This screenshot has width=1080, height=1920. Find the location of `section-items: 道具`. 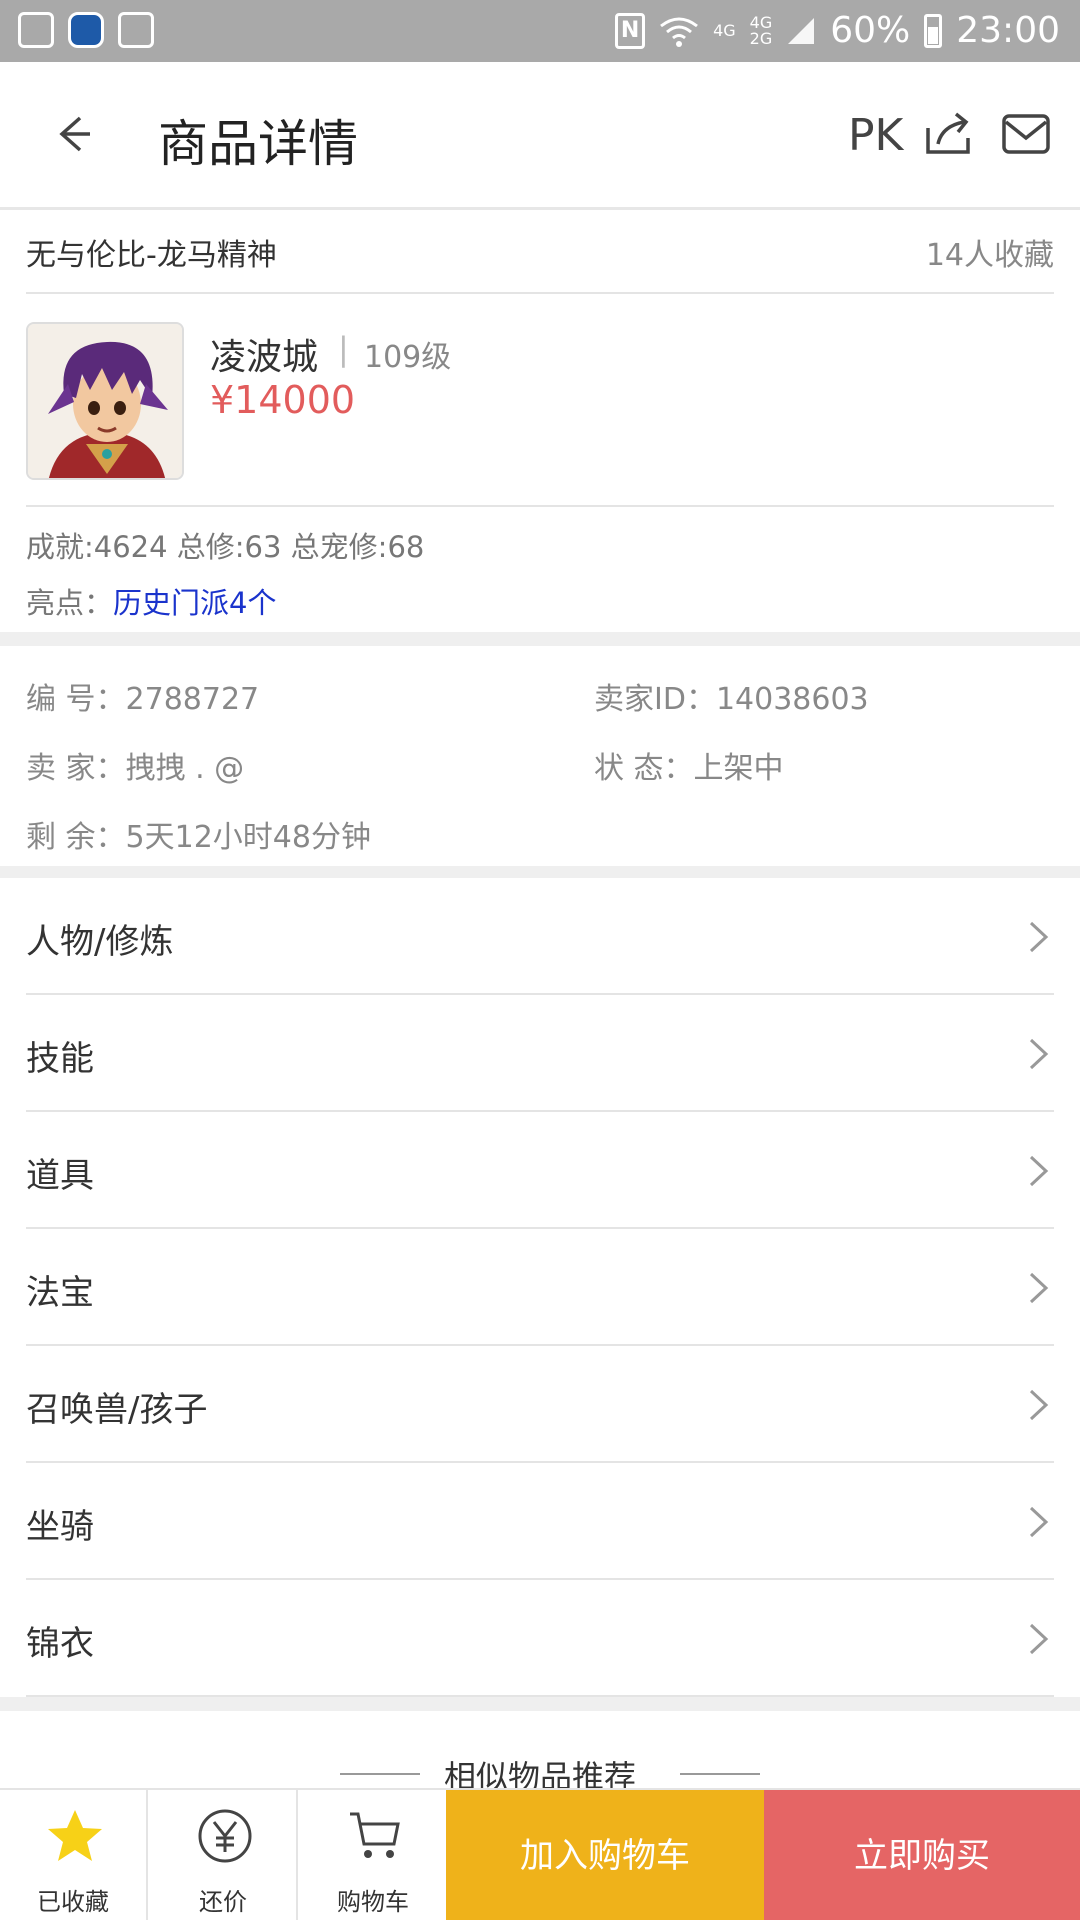

section-items: 道具 is located at coordinates (540, 1170).